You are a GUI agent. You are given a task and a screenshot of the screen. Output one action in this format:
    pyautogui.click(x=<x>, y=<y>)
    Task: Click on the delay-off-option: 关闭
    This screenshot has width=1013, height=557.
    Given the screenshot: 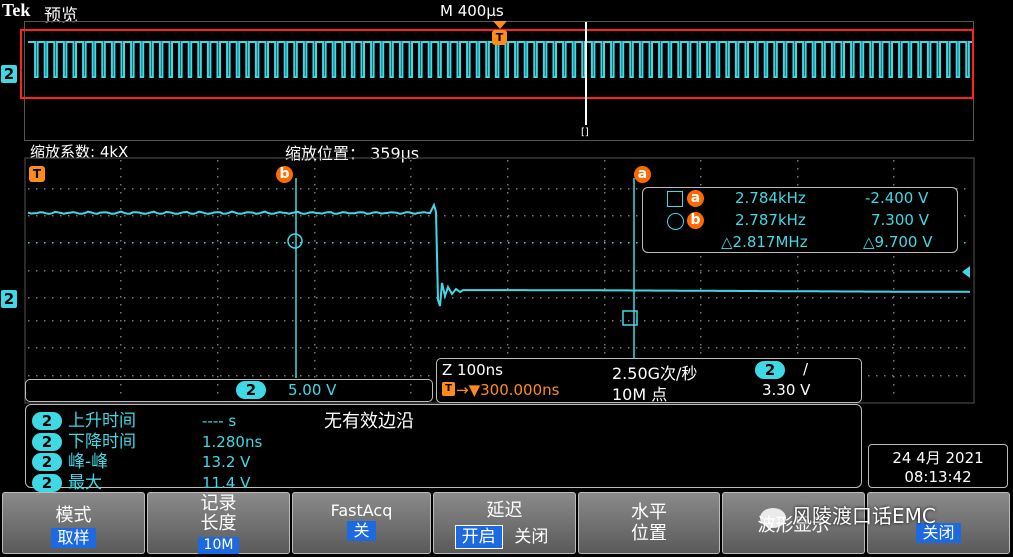 What is the action you would take?
    pyautogui.click(x=531, y=537)
    